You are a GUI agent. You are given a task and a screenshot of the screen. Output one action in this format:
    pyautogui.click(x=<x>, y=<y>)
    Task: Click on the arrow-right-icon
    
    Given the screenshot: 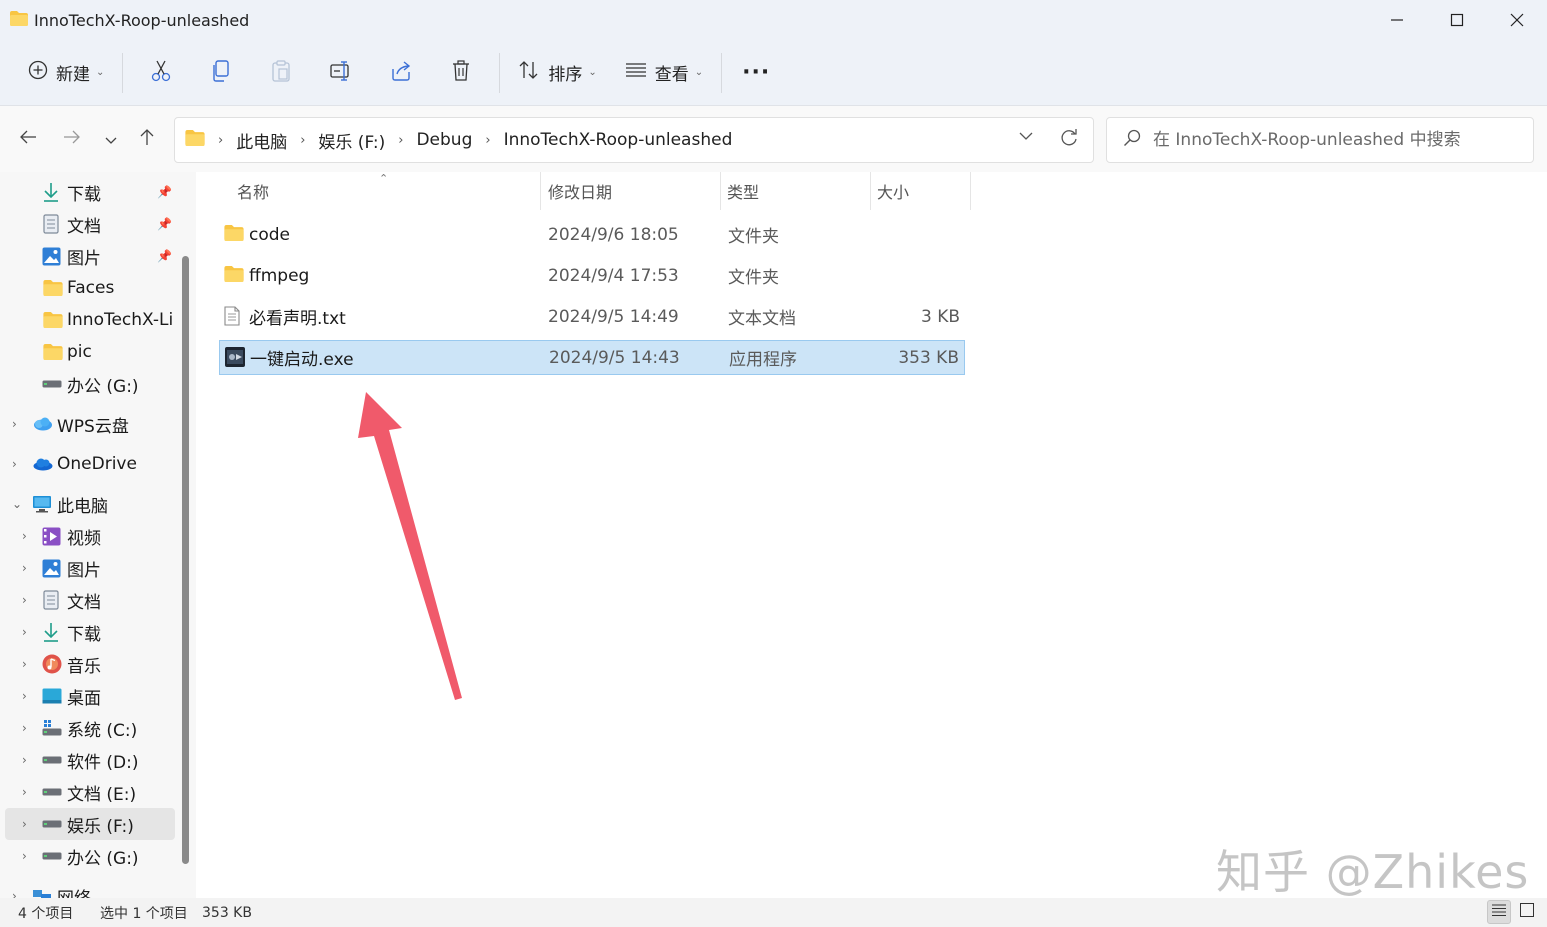 What is the action you would take?
    pyautogui.click(x=72, y=139)
    